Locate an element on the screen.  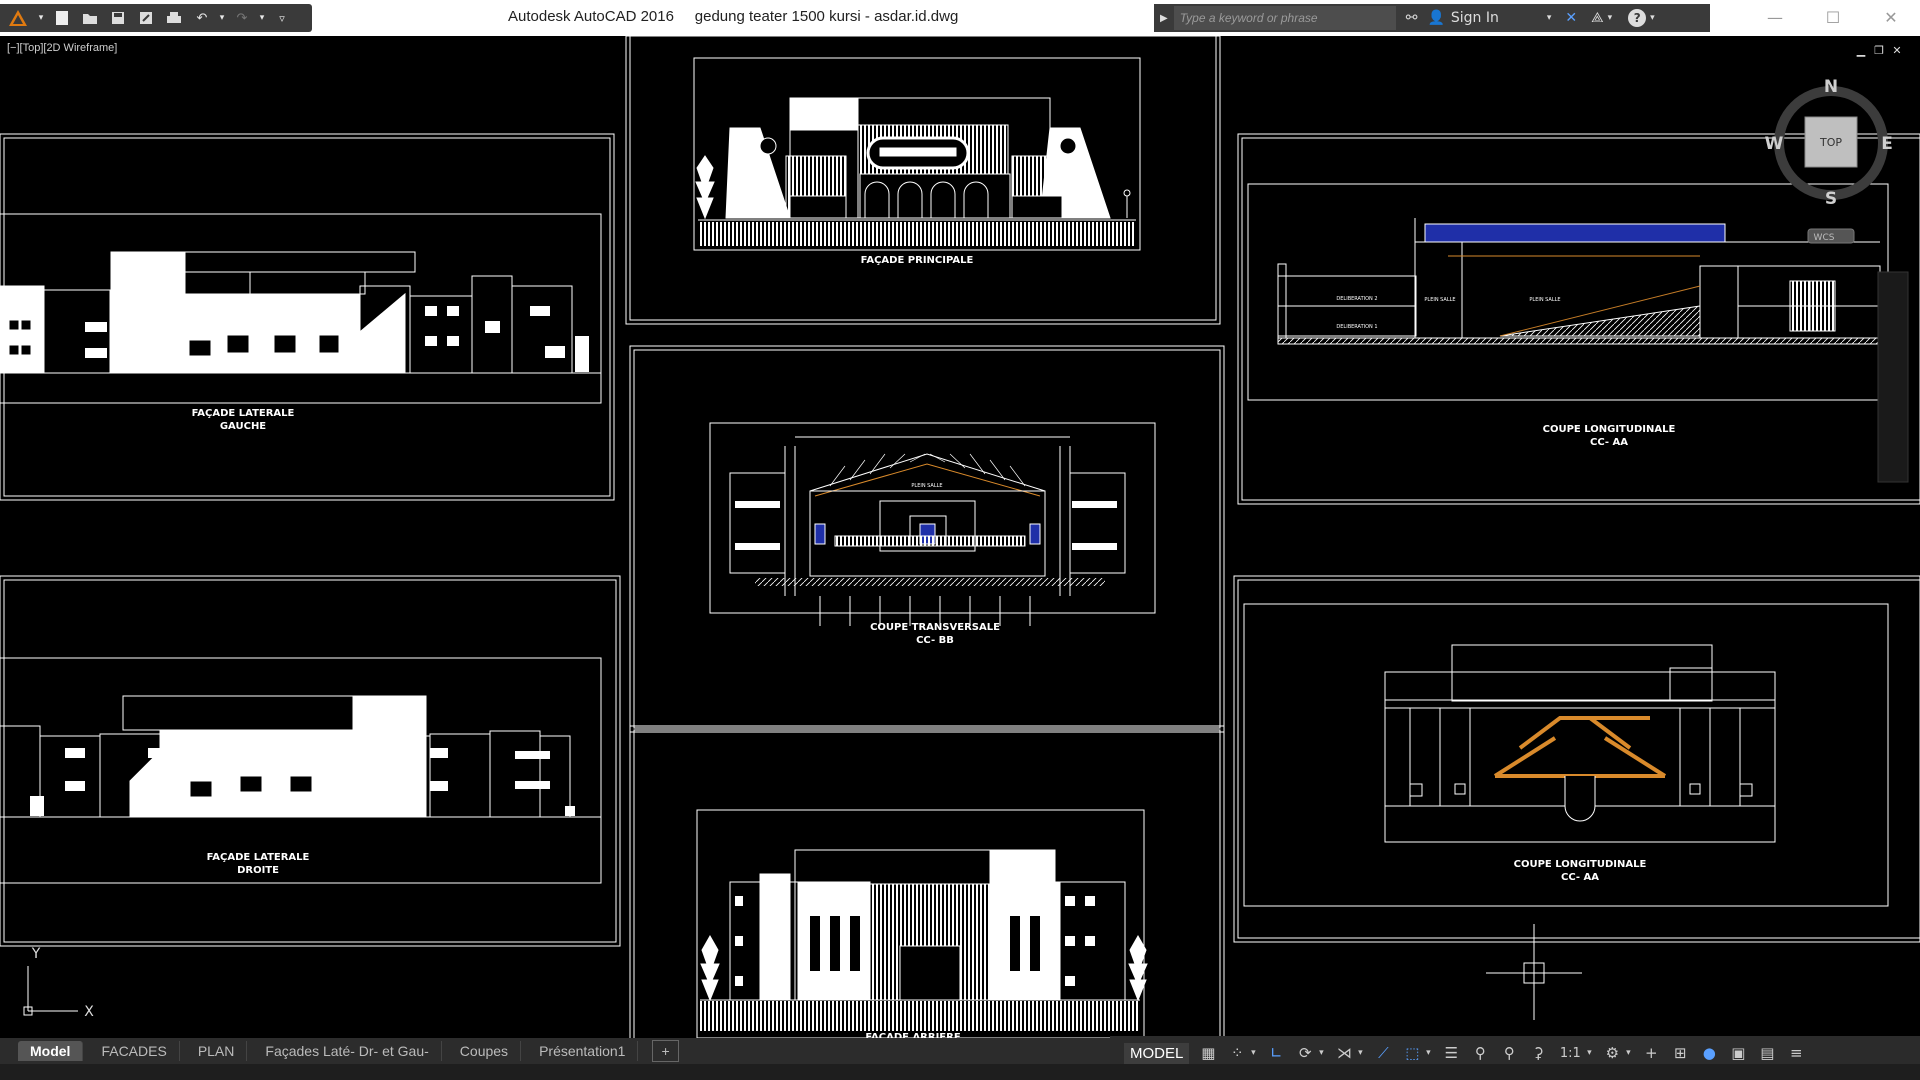
room-label: DELIBERATION 1 is located at coordinates (1356, 327).